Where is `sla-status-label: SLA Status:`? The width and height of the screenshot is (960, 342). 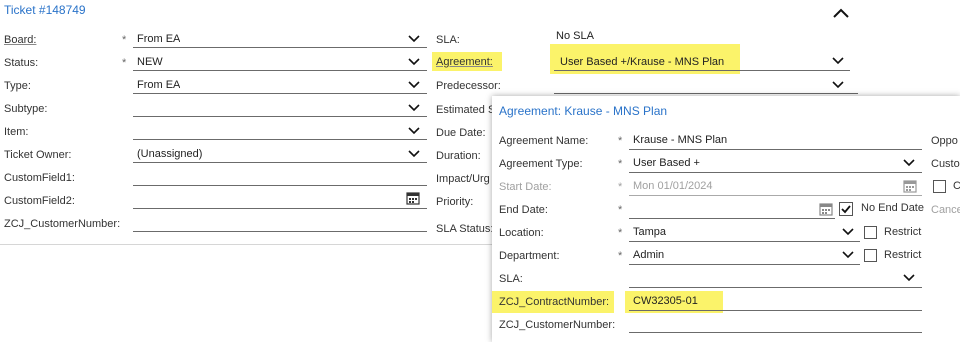 sla-status-label: SLA Status: is located at coordinates (465, 229).